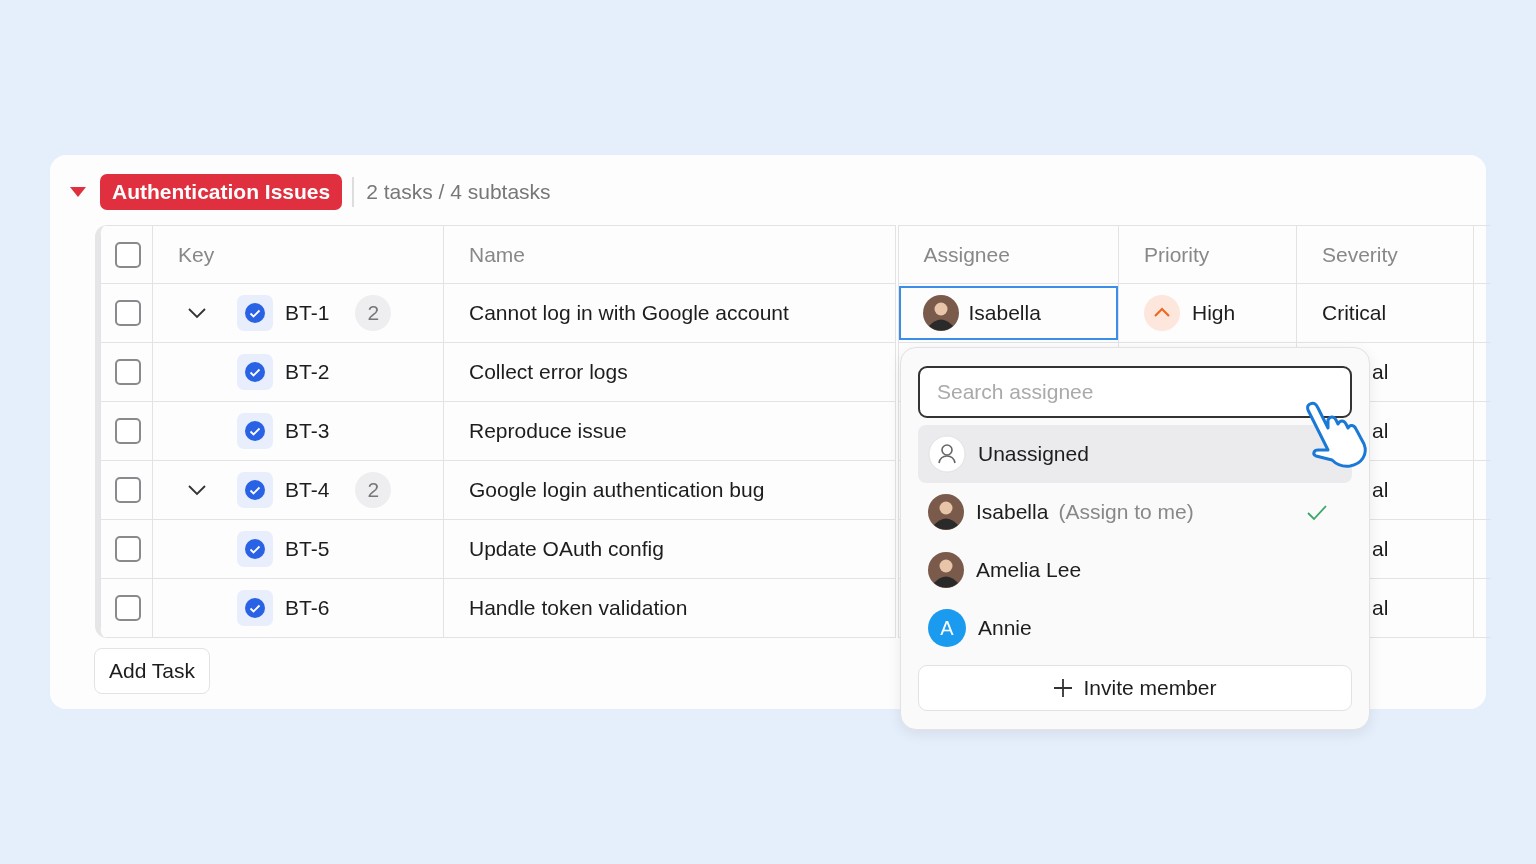  I want to click on task-key: BT-3, so click(307, 431).